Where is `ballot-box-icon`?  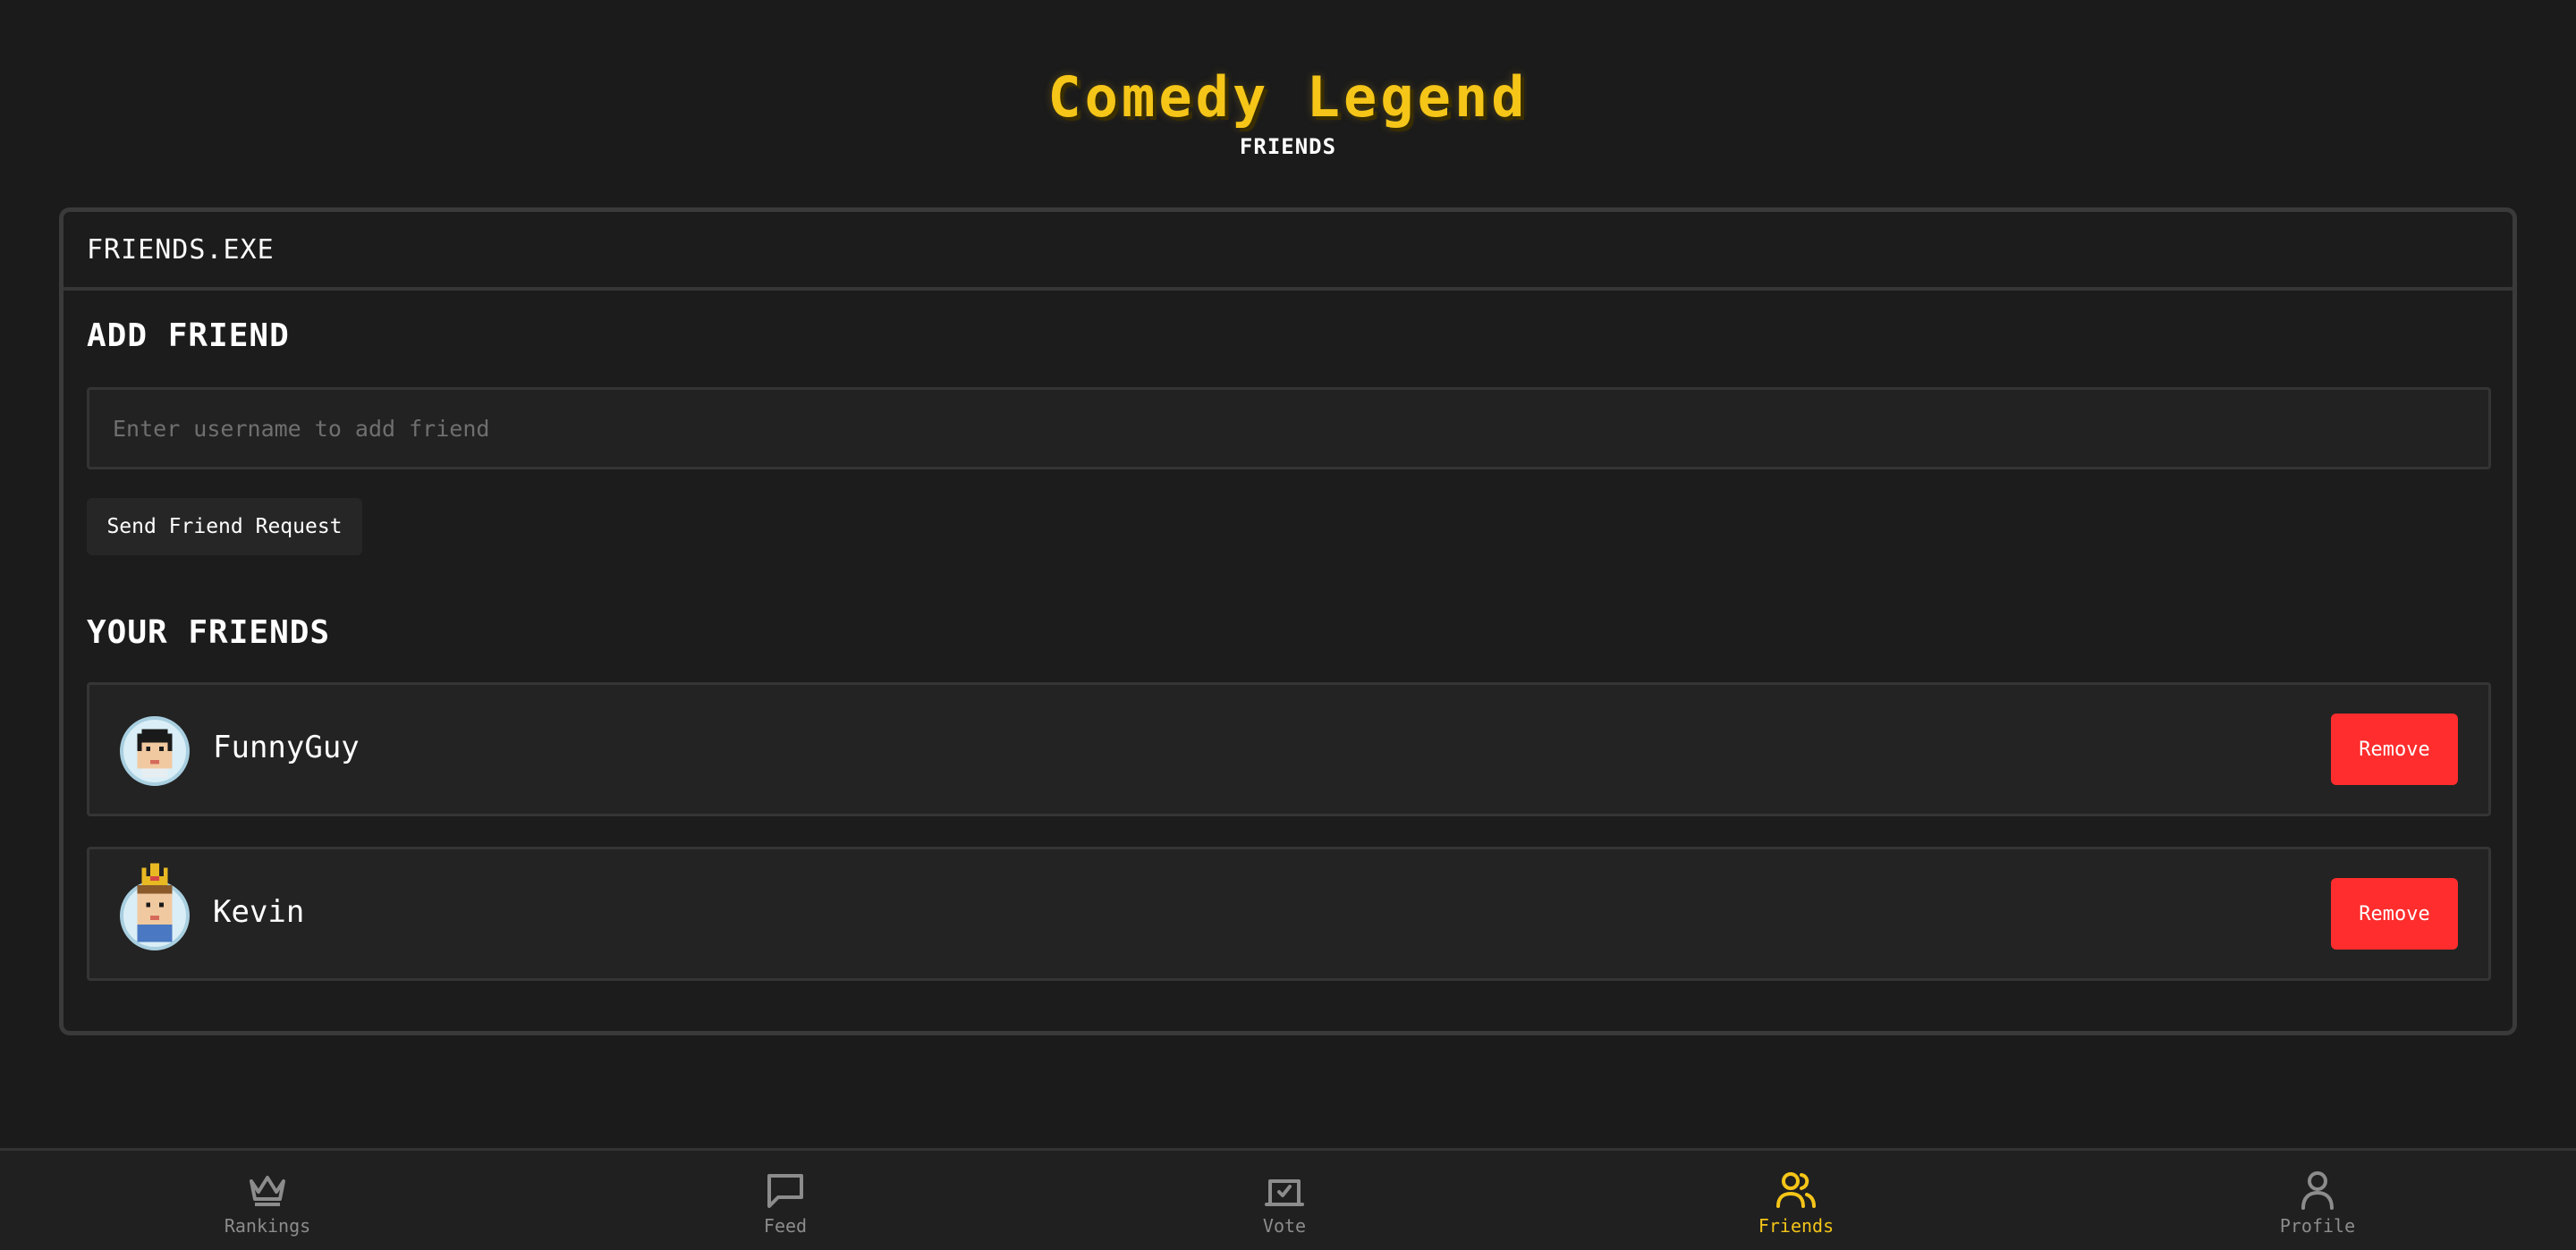
ballot-box-icon is located at coordinates (1284, 1192).